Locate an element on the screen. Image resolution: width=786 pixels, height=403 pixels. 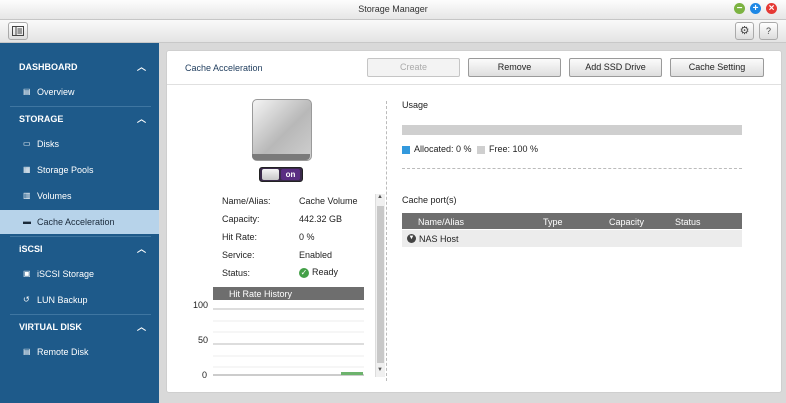
allocated-swatch is located at coordinates (406, 149).